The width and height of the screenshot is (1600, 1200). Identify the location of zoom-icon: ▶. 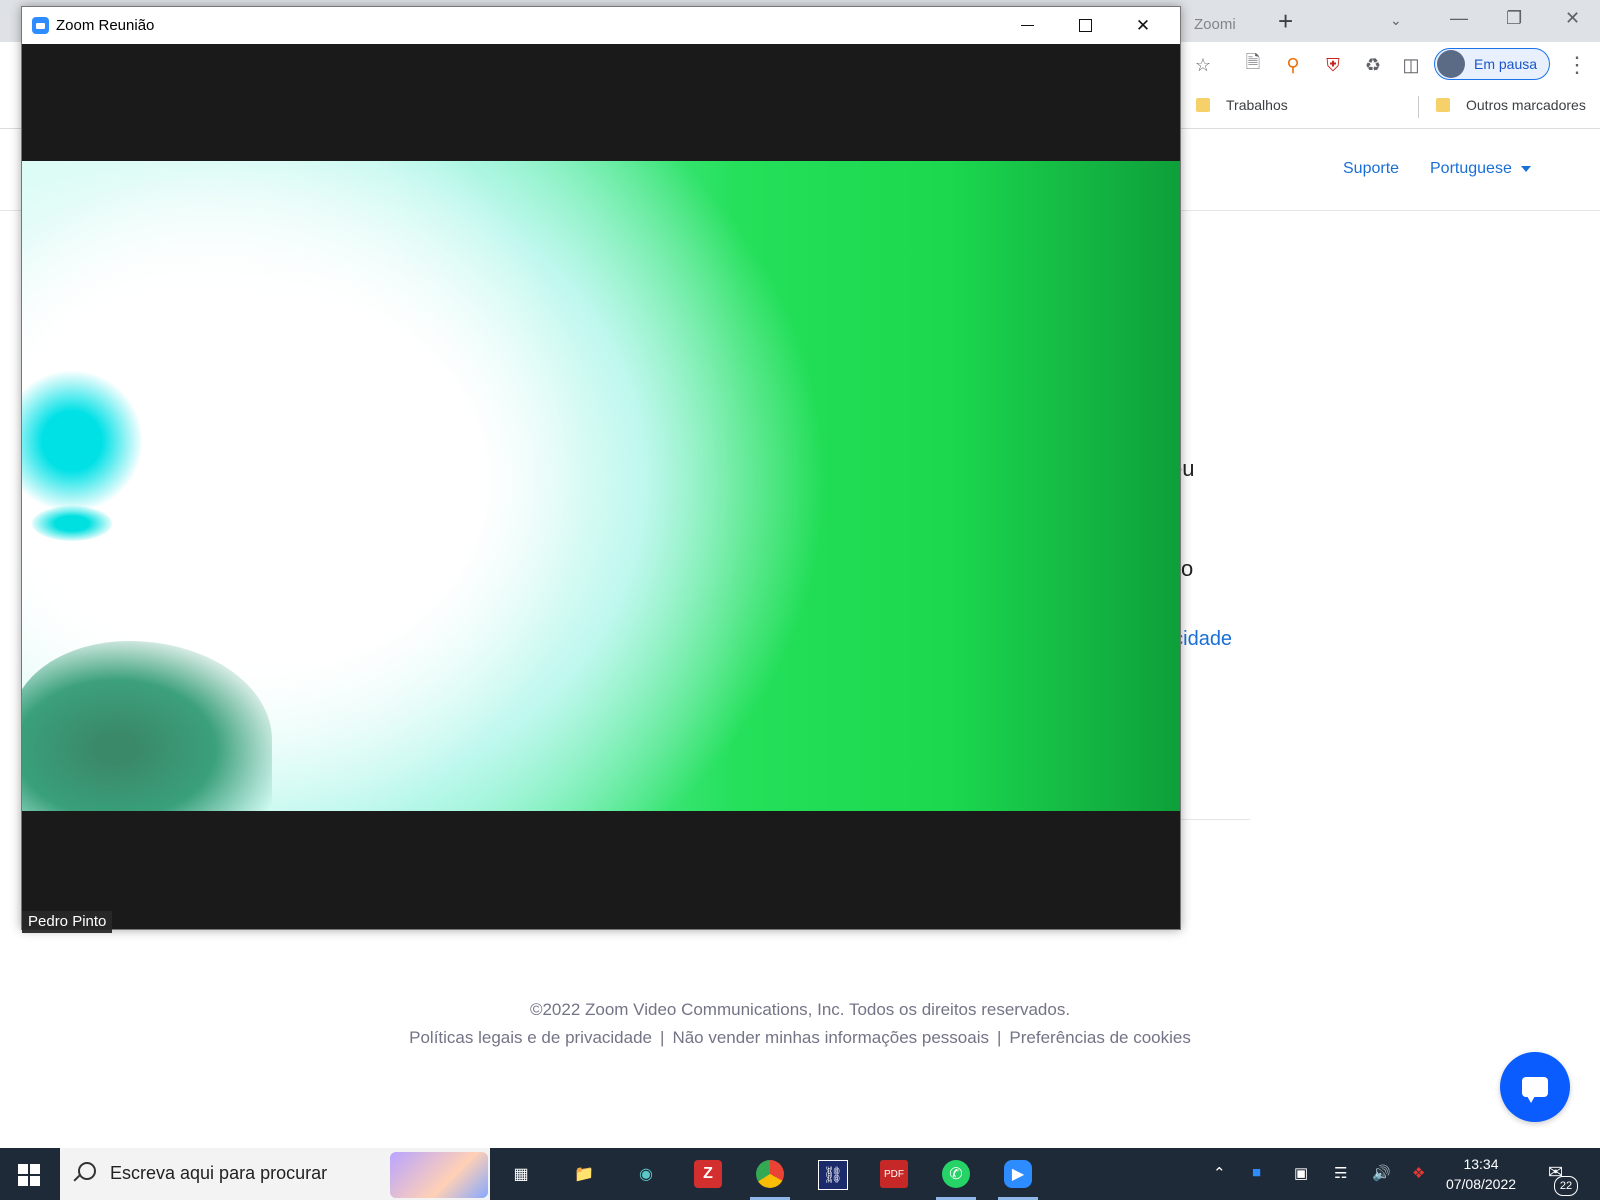
(1018, 1174).